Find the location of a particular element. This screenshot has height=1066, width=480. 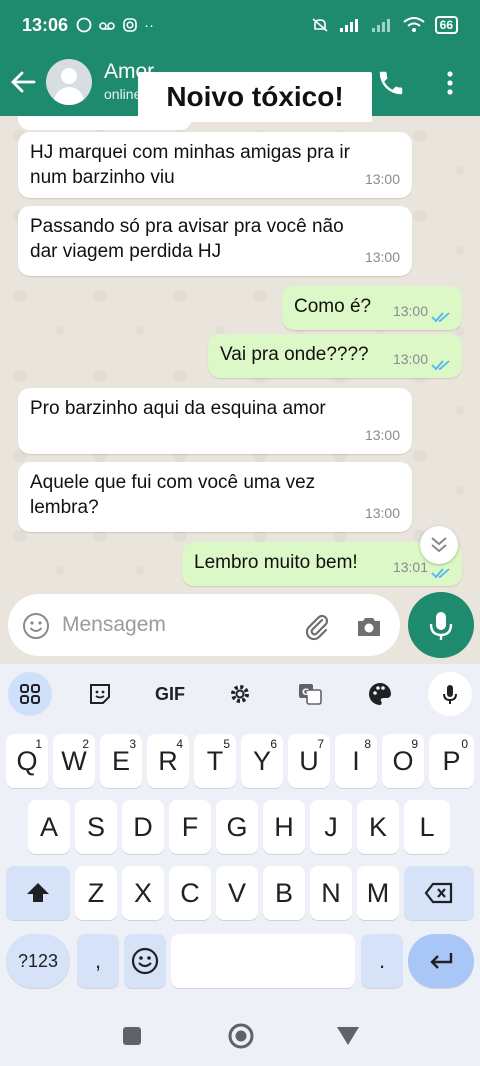

period-key: . is located at coordinates (382, 961).